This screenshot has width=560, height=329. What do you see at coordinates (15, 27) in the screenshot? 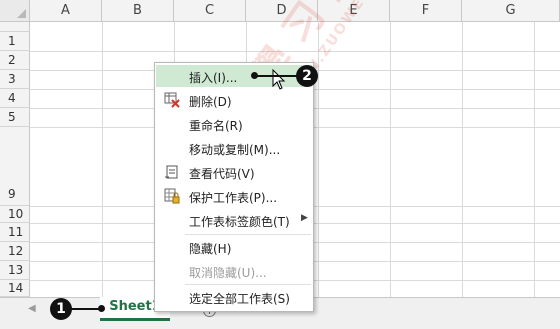
I see `row-header-top-sliver` at bounding box center [15, 27].